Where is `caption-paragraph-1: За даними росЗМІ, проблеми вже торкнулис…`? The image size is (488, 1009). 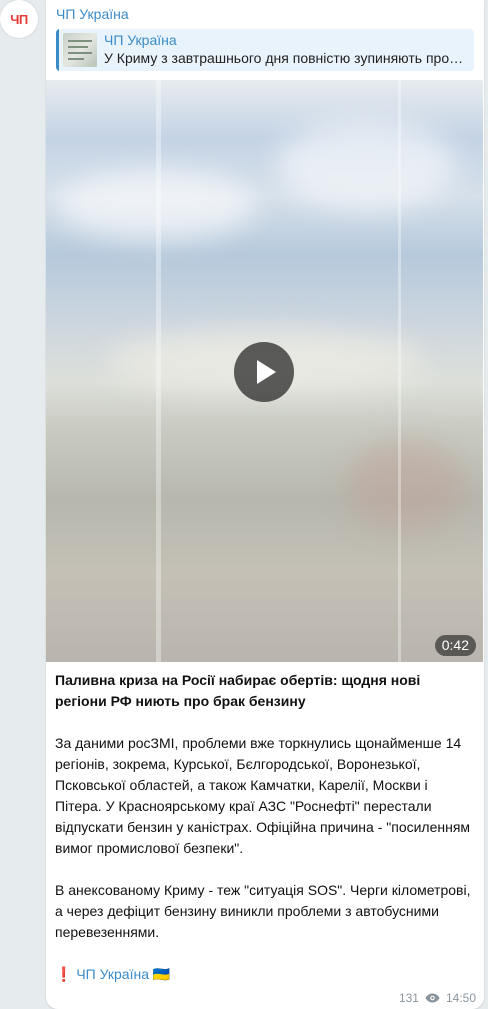
caption-paragraph-1: За даними росЗМІ, проблеми вже торкнулис… is located at coordinates (263, 795).